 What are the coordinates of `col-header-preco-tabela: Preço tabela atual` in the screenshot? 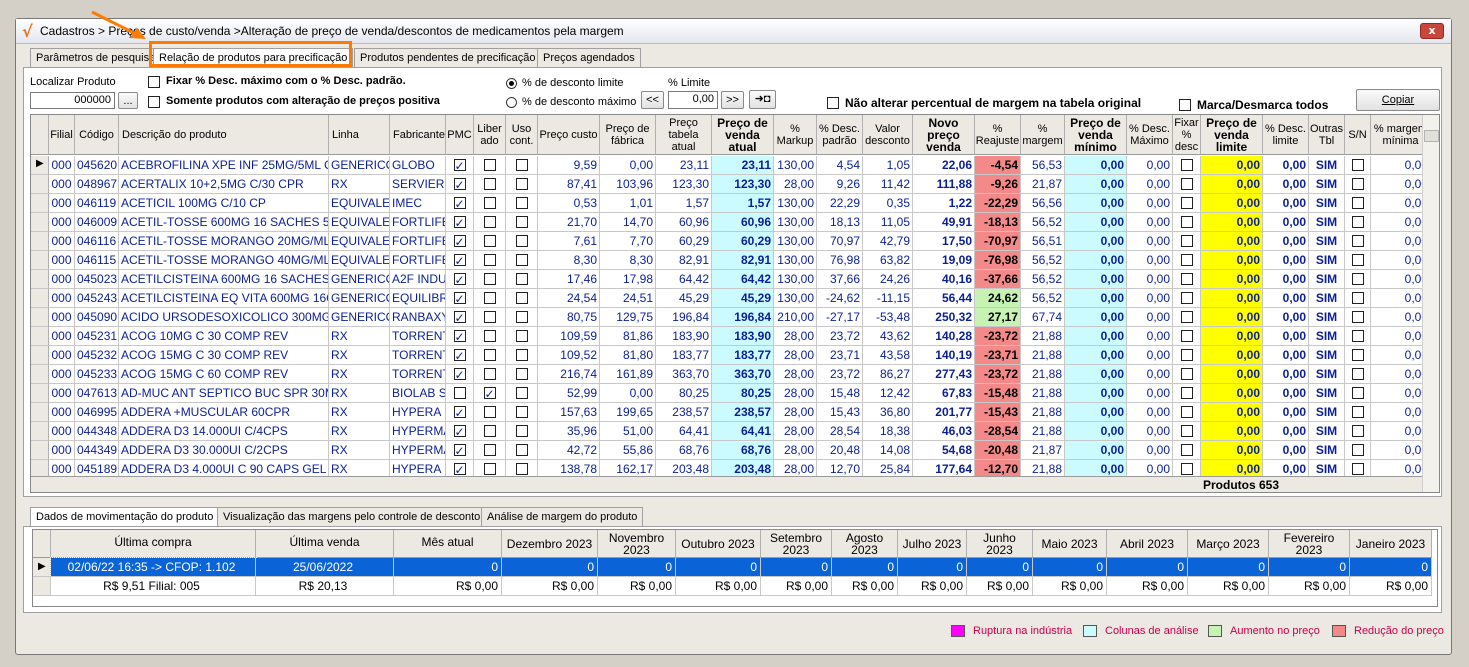 It's located at (684, 135).